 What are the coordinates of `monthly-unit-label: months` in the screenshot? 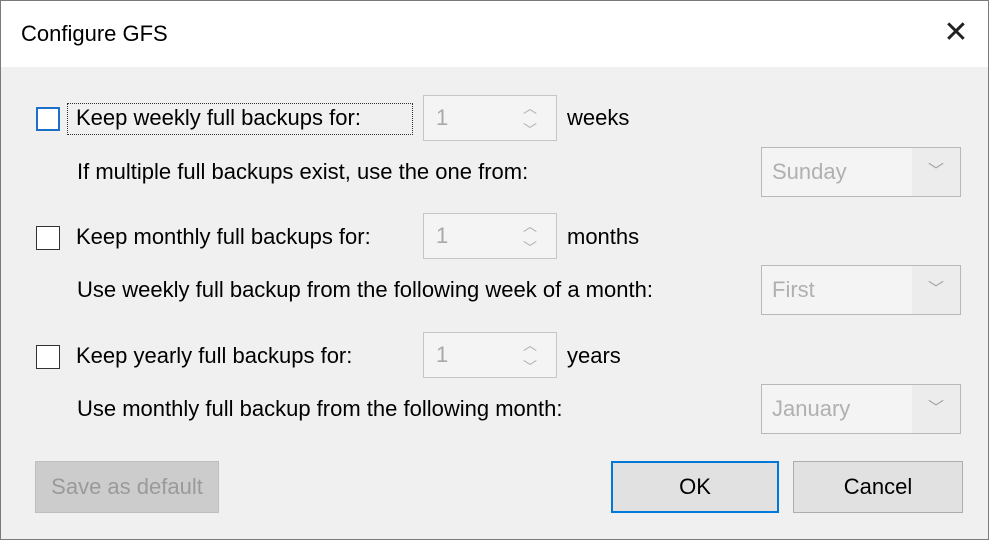 It's located at (603, 236).